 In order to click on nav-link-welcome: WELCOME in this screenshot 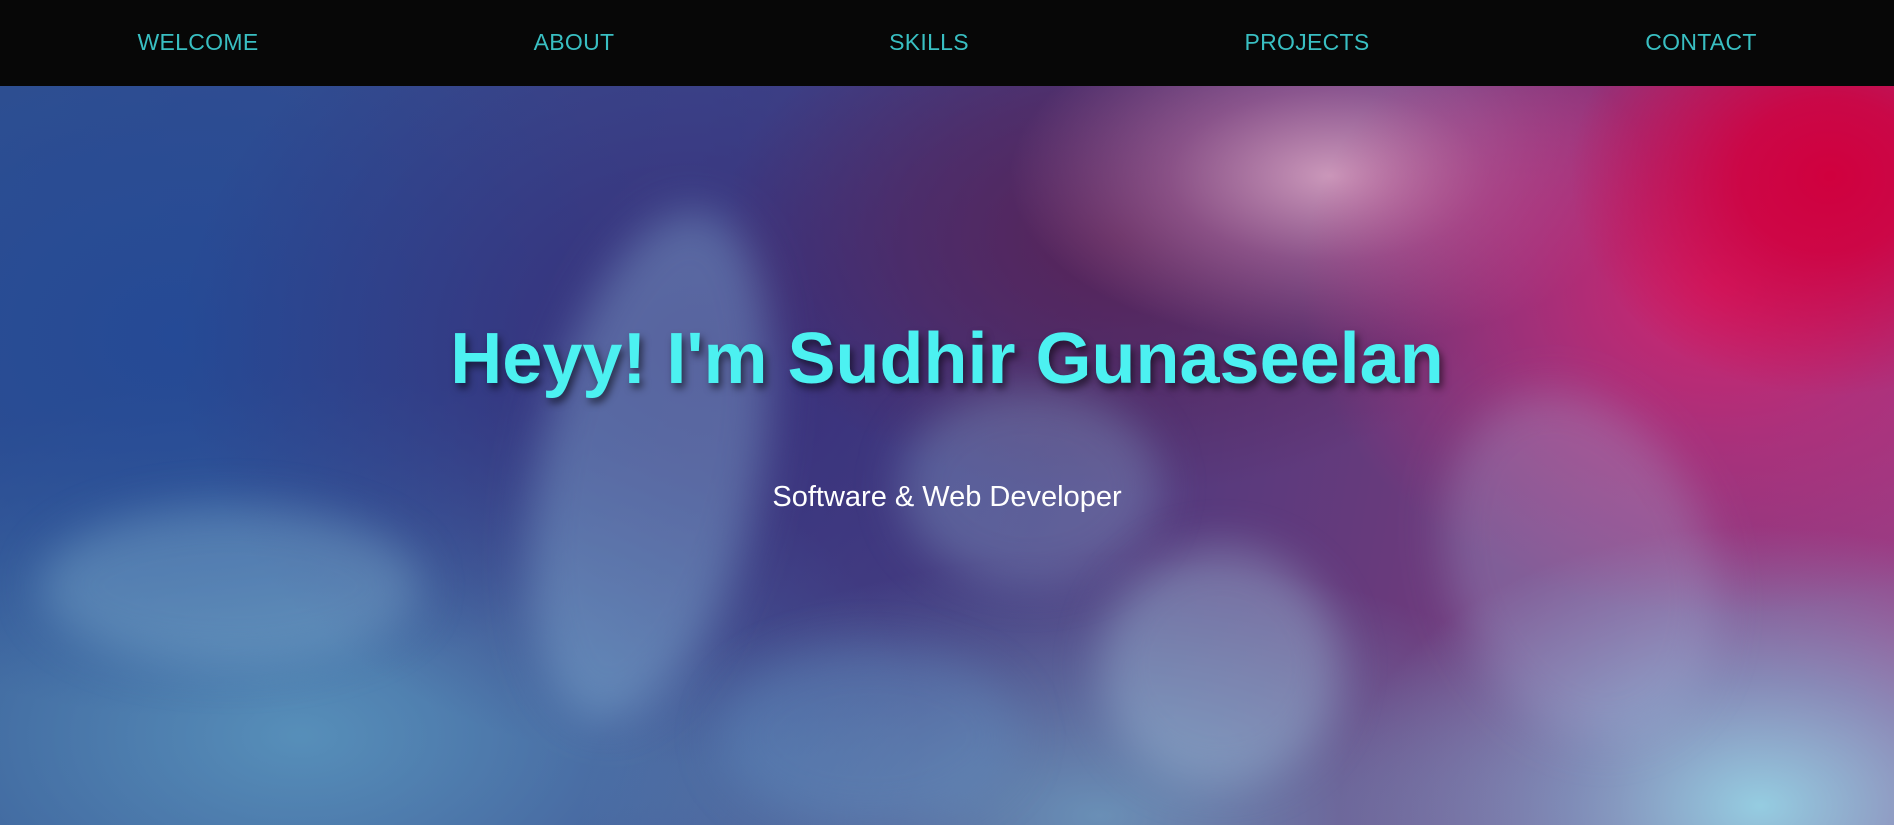, I will do `click(198, 43)`.